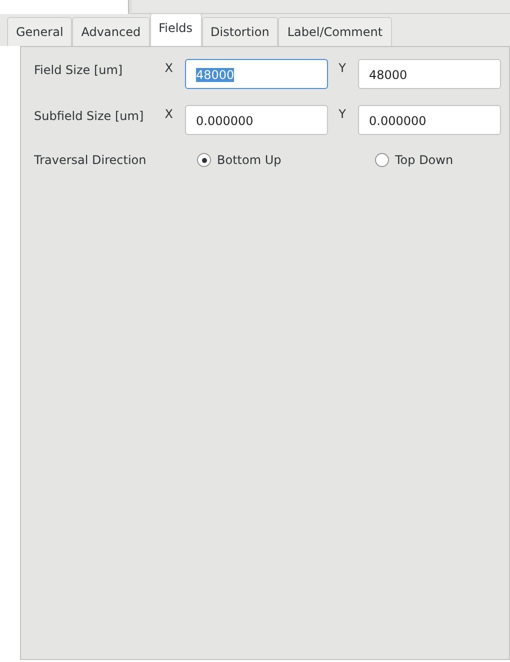  I want to click on field-label: Traversal Direction, so click(91, 160).